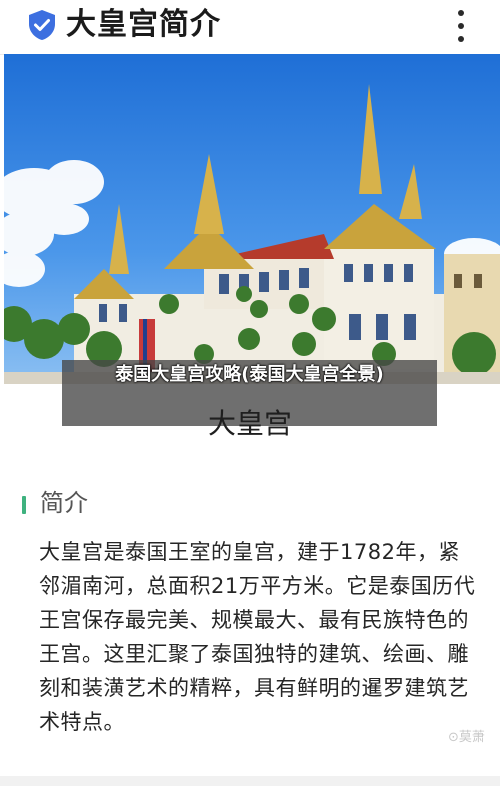 Image resolution: width=500 pixels, height=786 pixels. I want to click on hero-overlay-title: 泰国大皇宫攻略(泰国大皇宫全景), so click(249, 374).